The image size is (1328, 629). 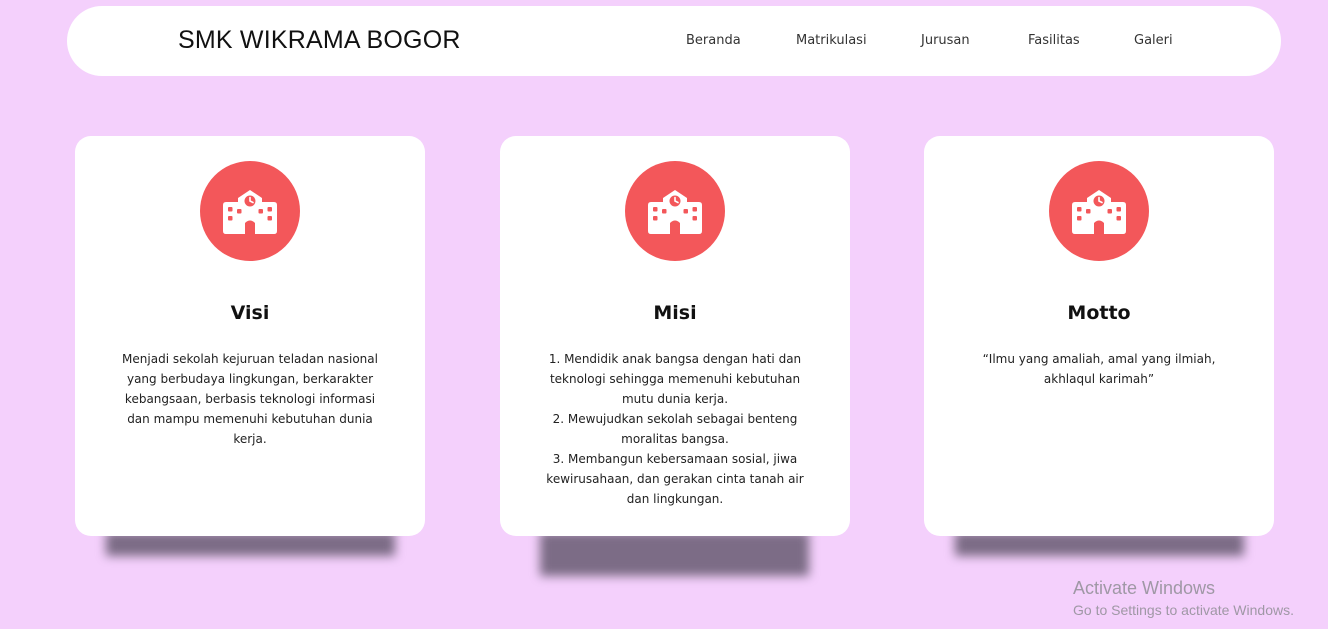 What do you see at coordinates (831, 40) in the screenshot?
I see `nav-link-matrikulasi: Matrikulasi` at bounding box center [831, 40].